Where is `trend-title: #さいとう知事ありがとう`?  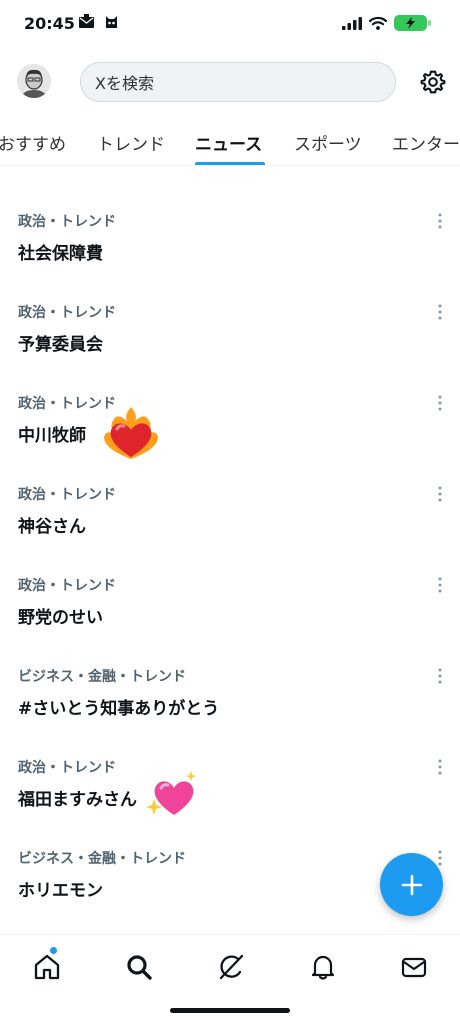 trend-title: #さいとう知事ありがとう is located at coordinates (119, 709).